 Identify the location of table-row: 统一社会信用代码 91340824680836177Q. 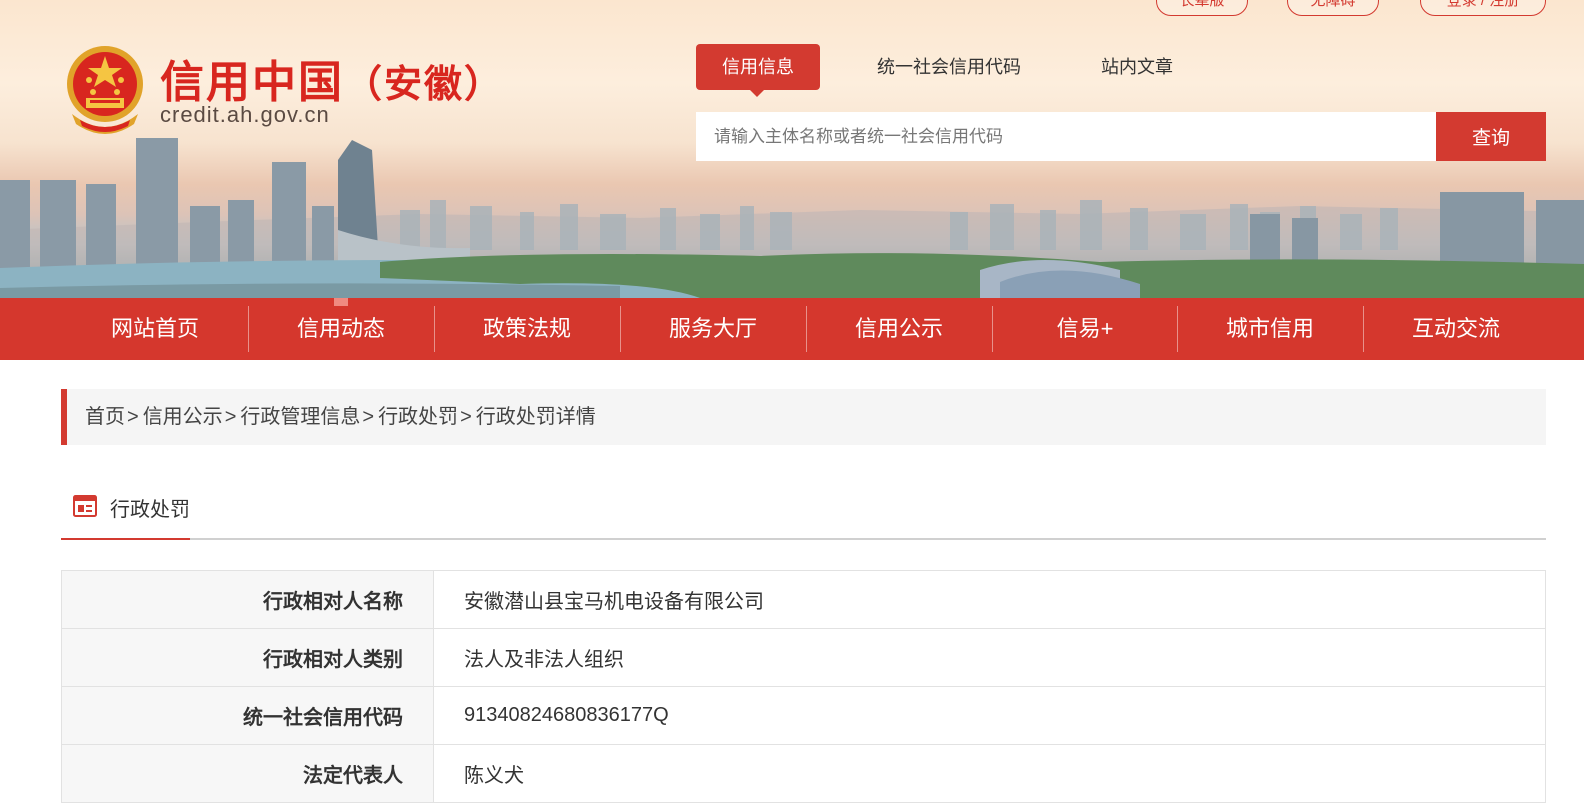
(803, 715).